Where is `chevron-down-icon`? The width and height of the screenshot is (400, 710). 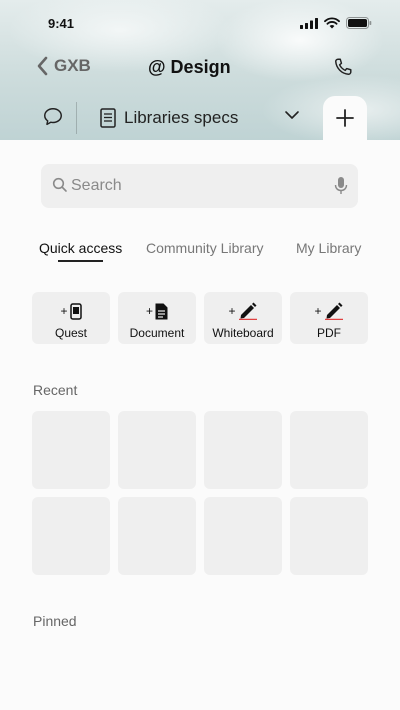
chevron-down-icon is located at coordinates (292, 115).